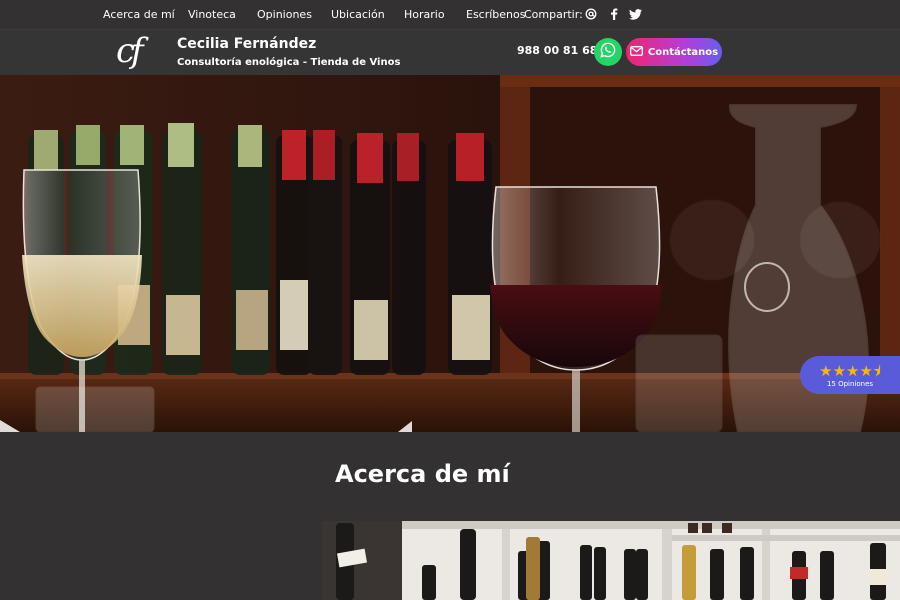 This screenshot has height=600, width=900. Describe the element at coordinates (850, 383) in the screenshot. I see `rating-count: 15 Opiniones` at that location.